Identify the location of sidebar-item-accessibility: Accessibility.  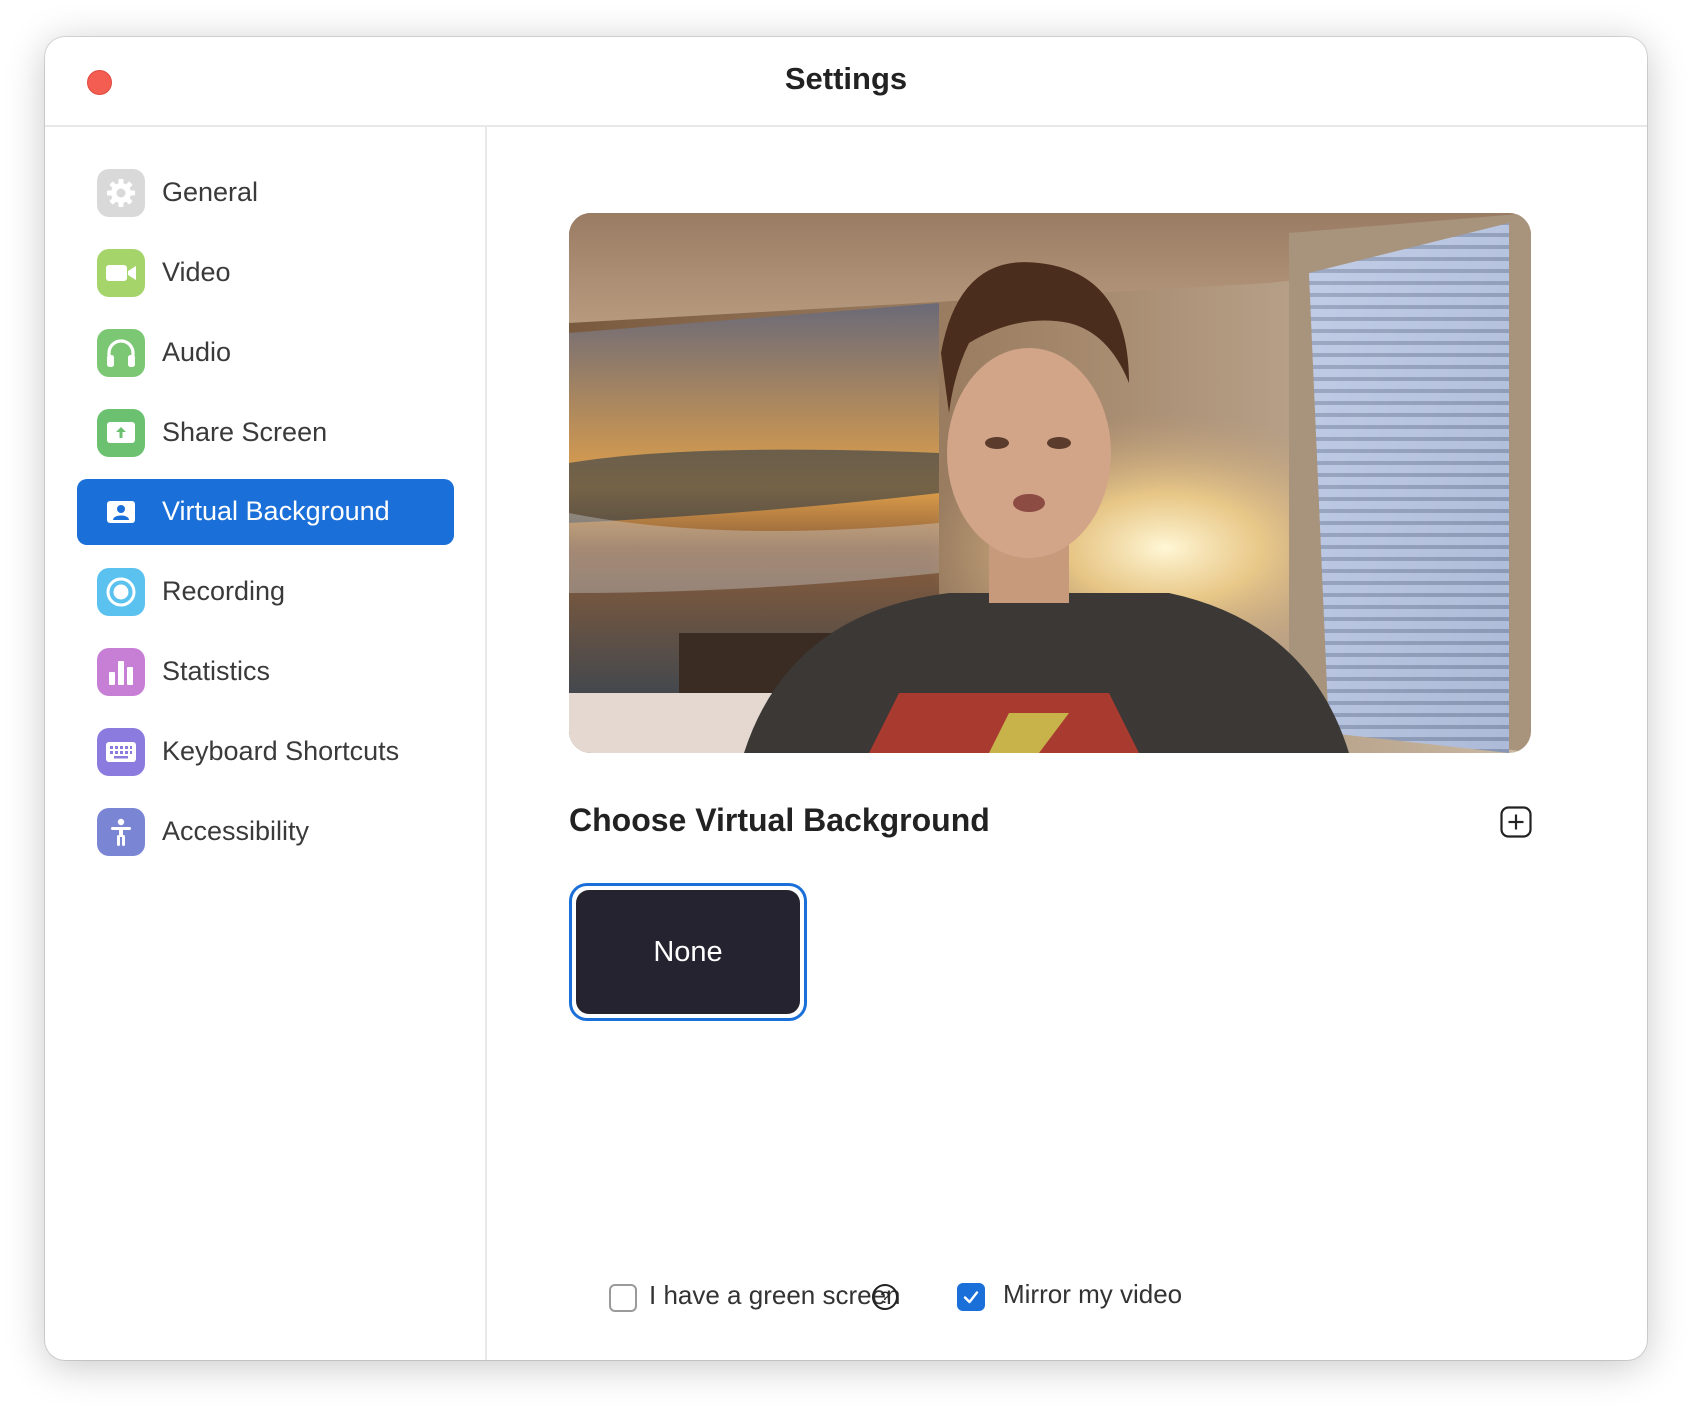
(265, 832).